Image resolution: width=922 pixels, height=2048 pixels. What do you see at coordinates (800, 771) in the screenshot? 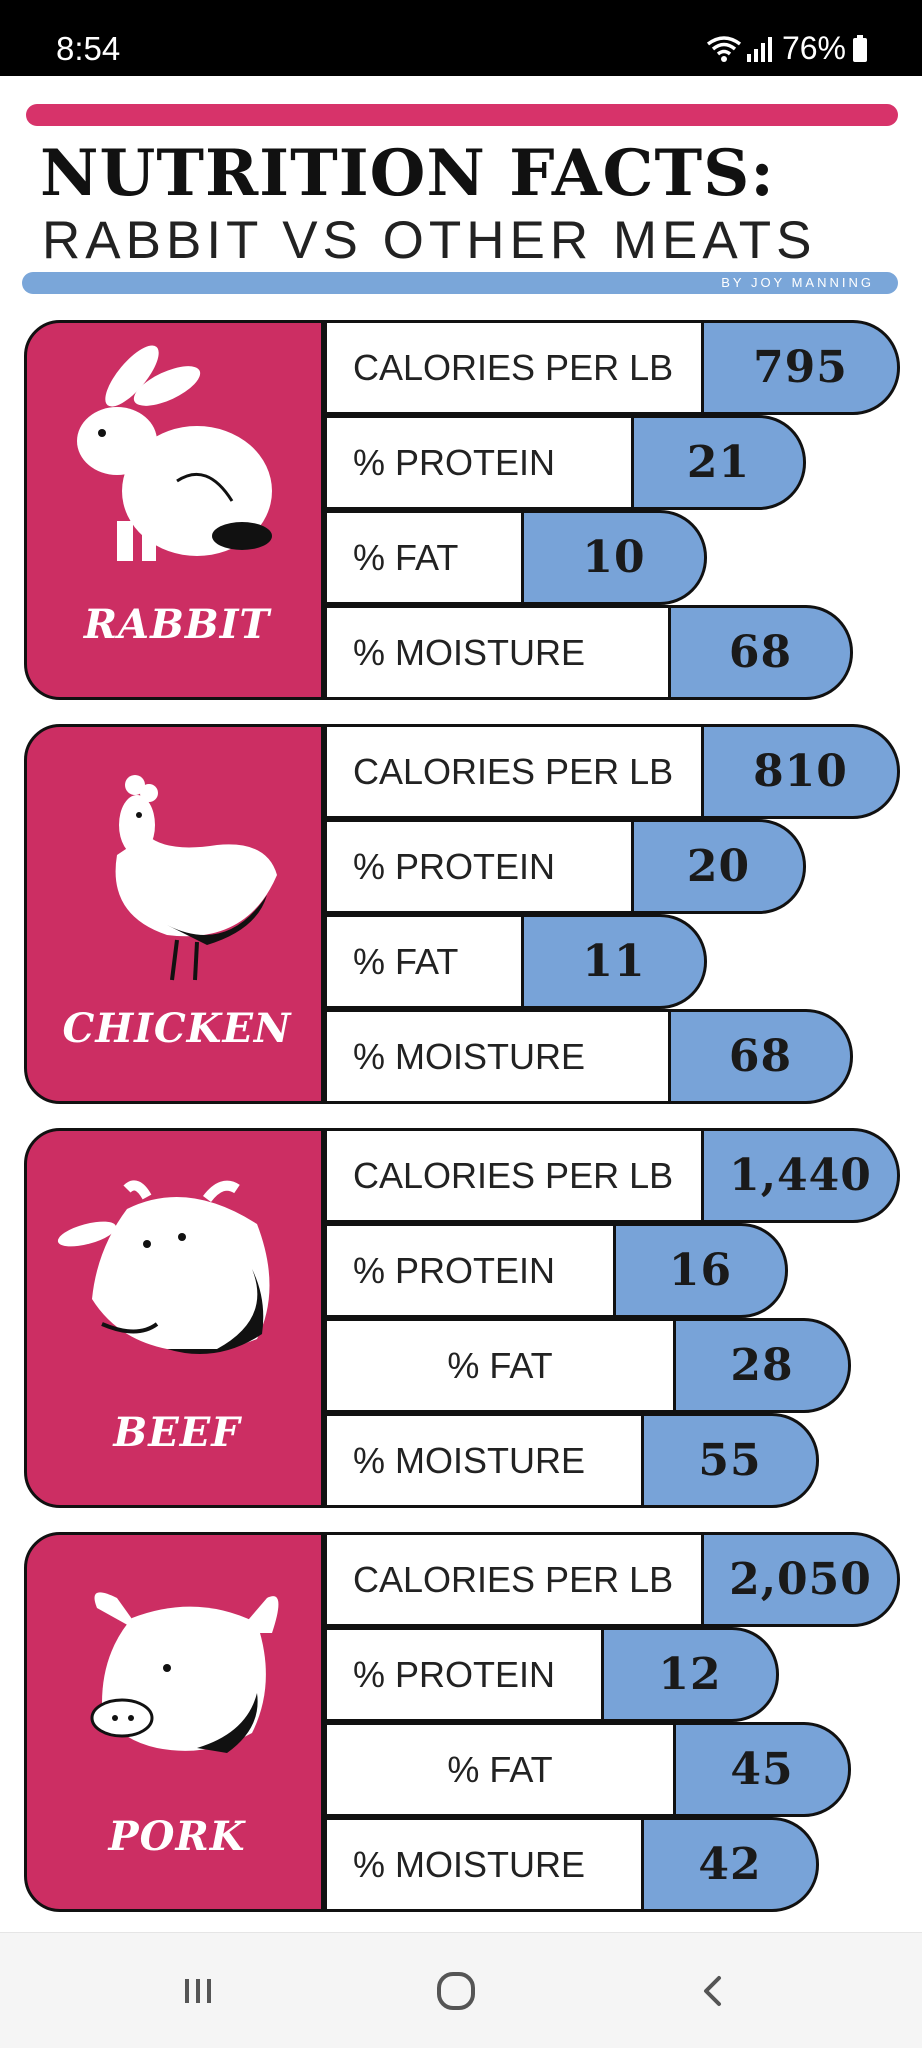
I see `stat-value: 810` at bounding box center [800, 771].